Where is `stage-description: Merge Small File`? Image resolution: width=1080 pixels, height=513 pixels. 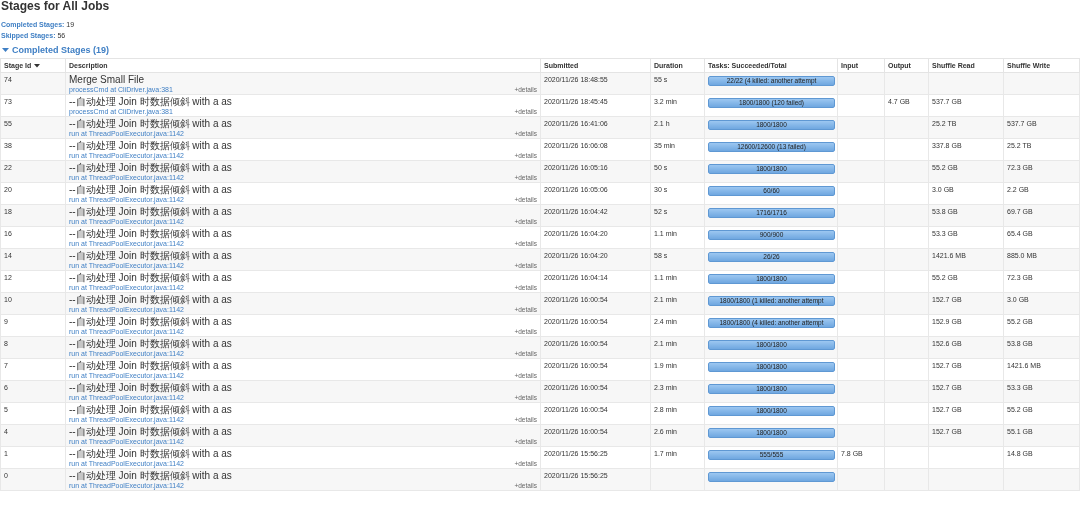 stage-description: Merge Small File is located at coordinates (107, 79).